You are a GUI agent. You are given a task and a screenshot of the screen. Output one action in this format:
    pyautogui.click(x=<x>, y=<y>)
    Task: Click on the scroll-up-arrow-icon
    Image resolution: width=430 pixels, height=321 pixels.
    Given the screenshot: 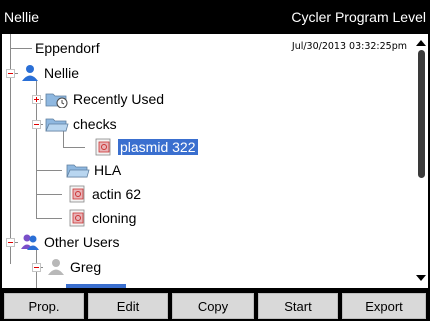 What is the action you would take?
    pyautogui.click(x=421, y=43)
    